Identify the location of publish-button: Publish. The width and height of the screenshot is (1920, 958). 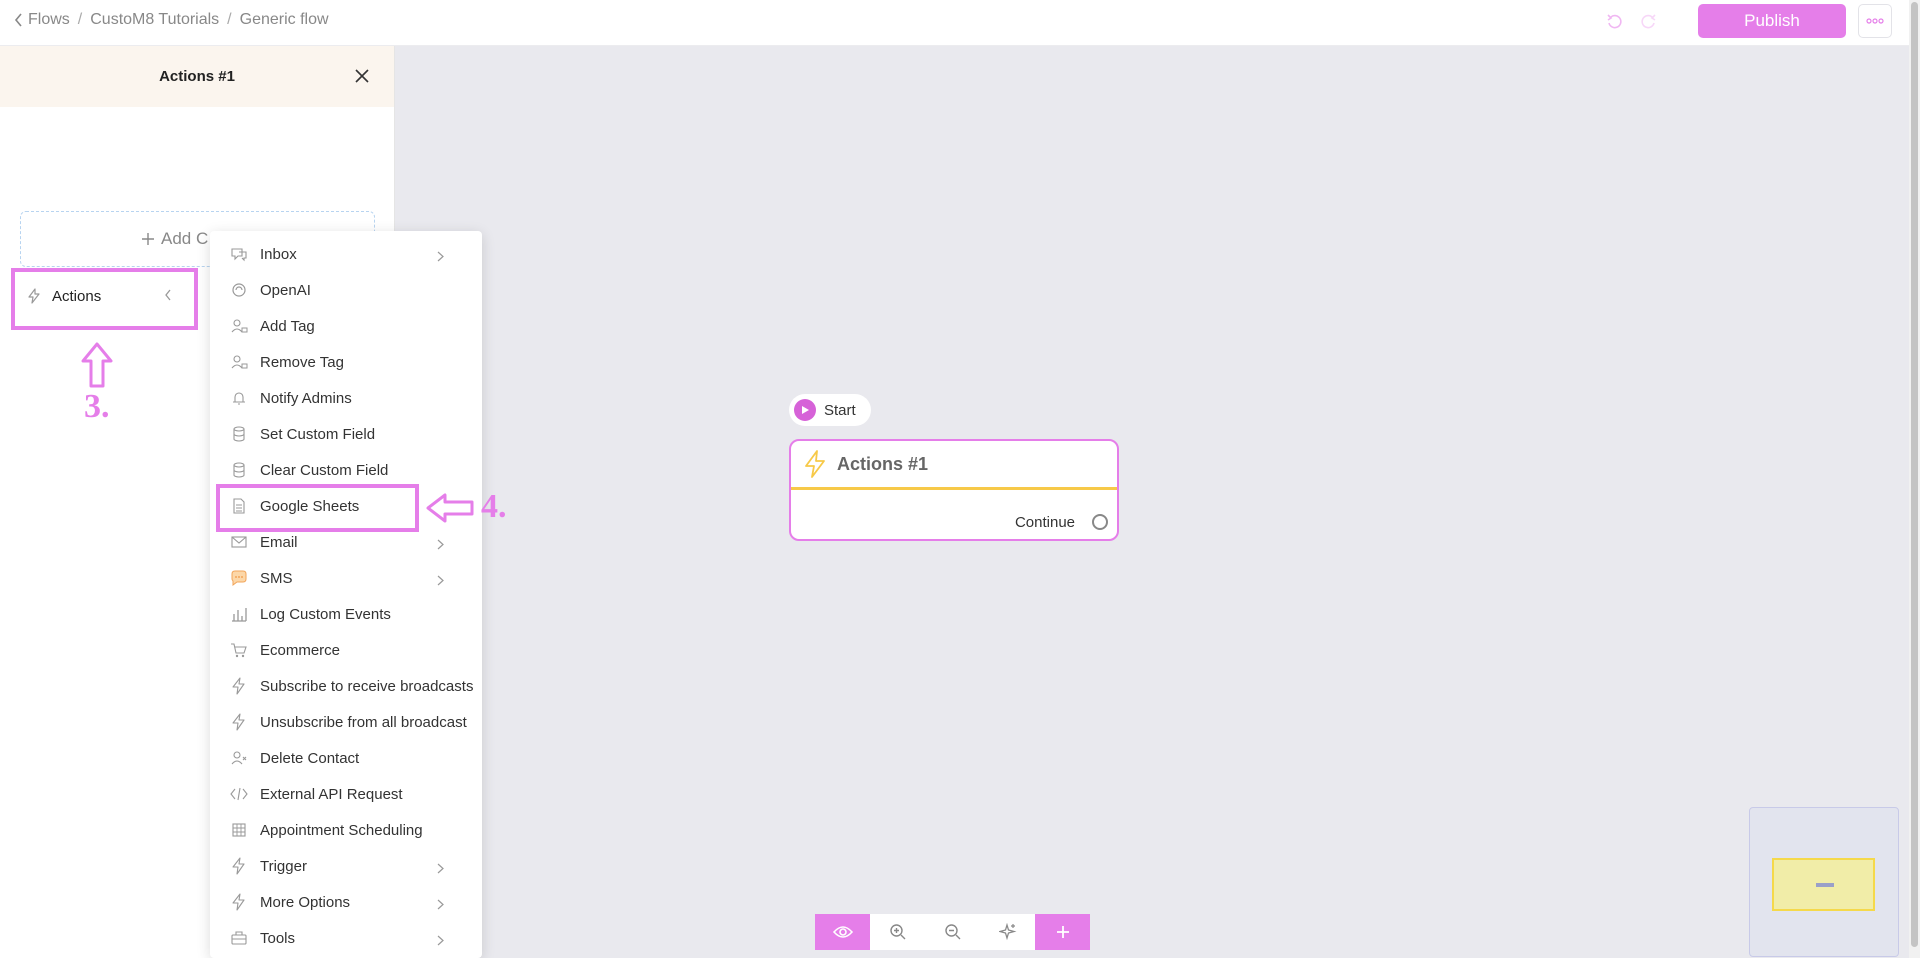
(1772, 21).